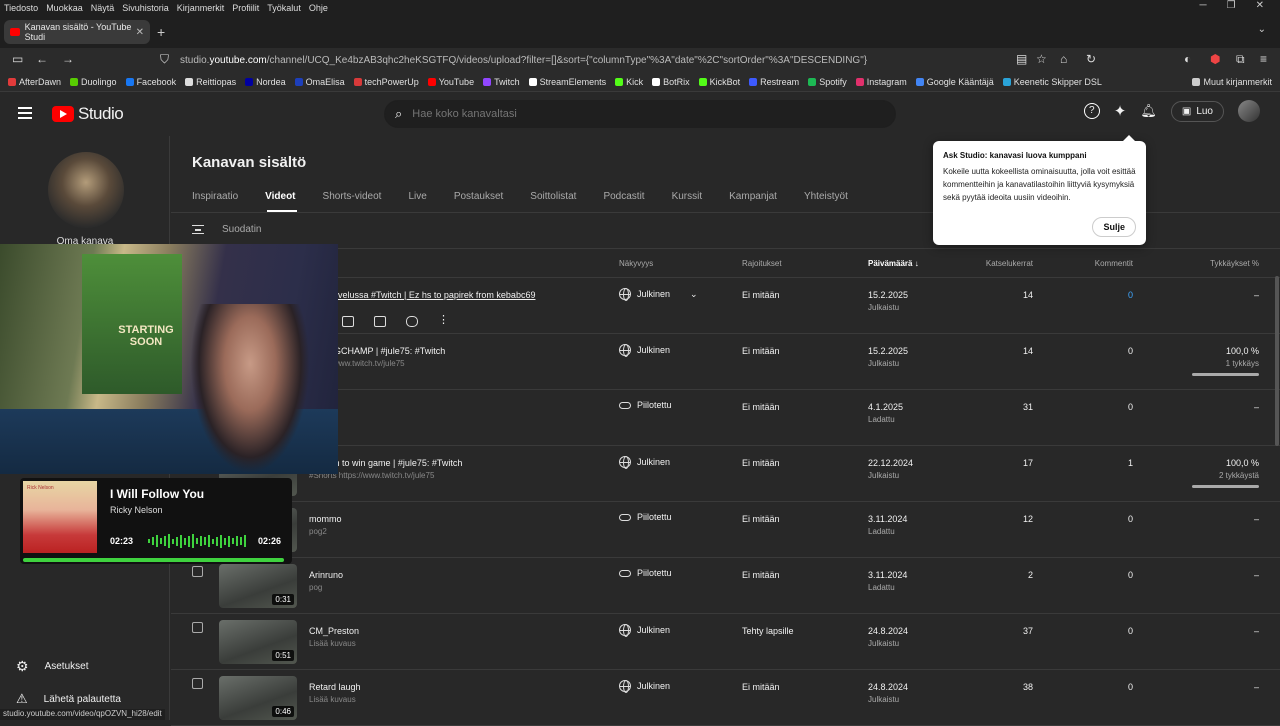 The image size is (1280, 726). Describe the element at coordinates (1091, 59) in the screenshot. I see `reload-icon: ↻` at that location.